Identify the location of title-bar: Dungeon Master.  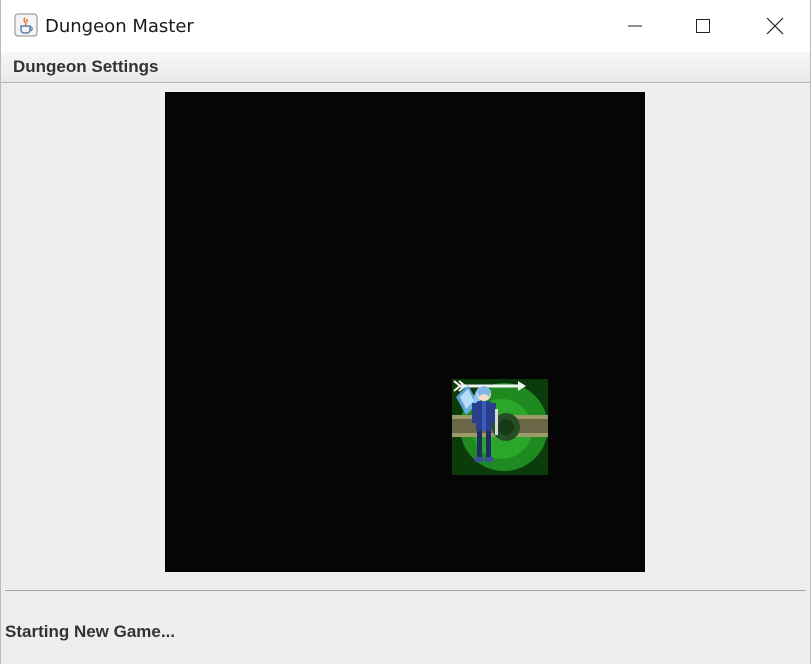
(405, 26).